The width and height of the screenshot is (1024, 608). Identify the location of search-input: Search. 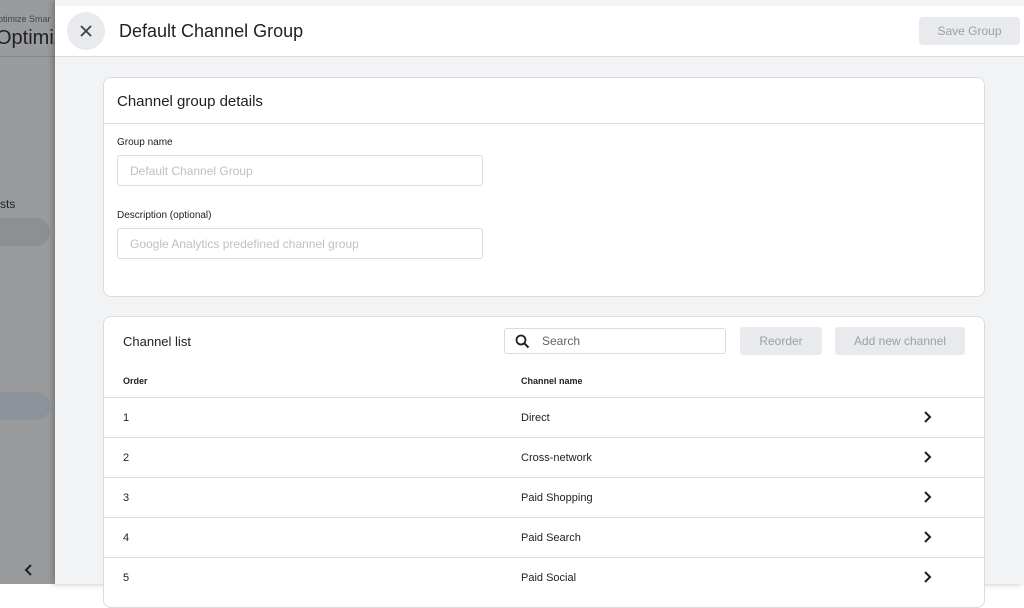
(615, 341).